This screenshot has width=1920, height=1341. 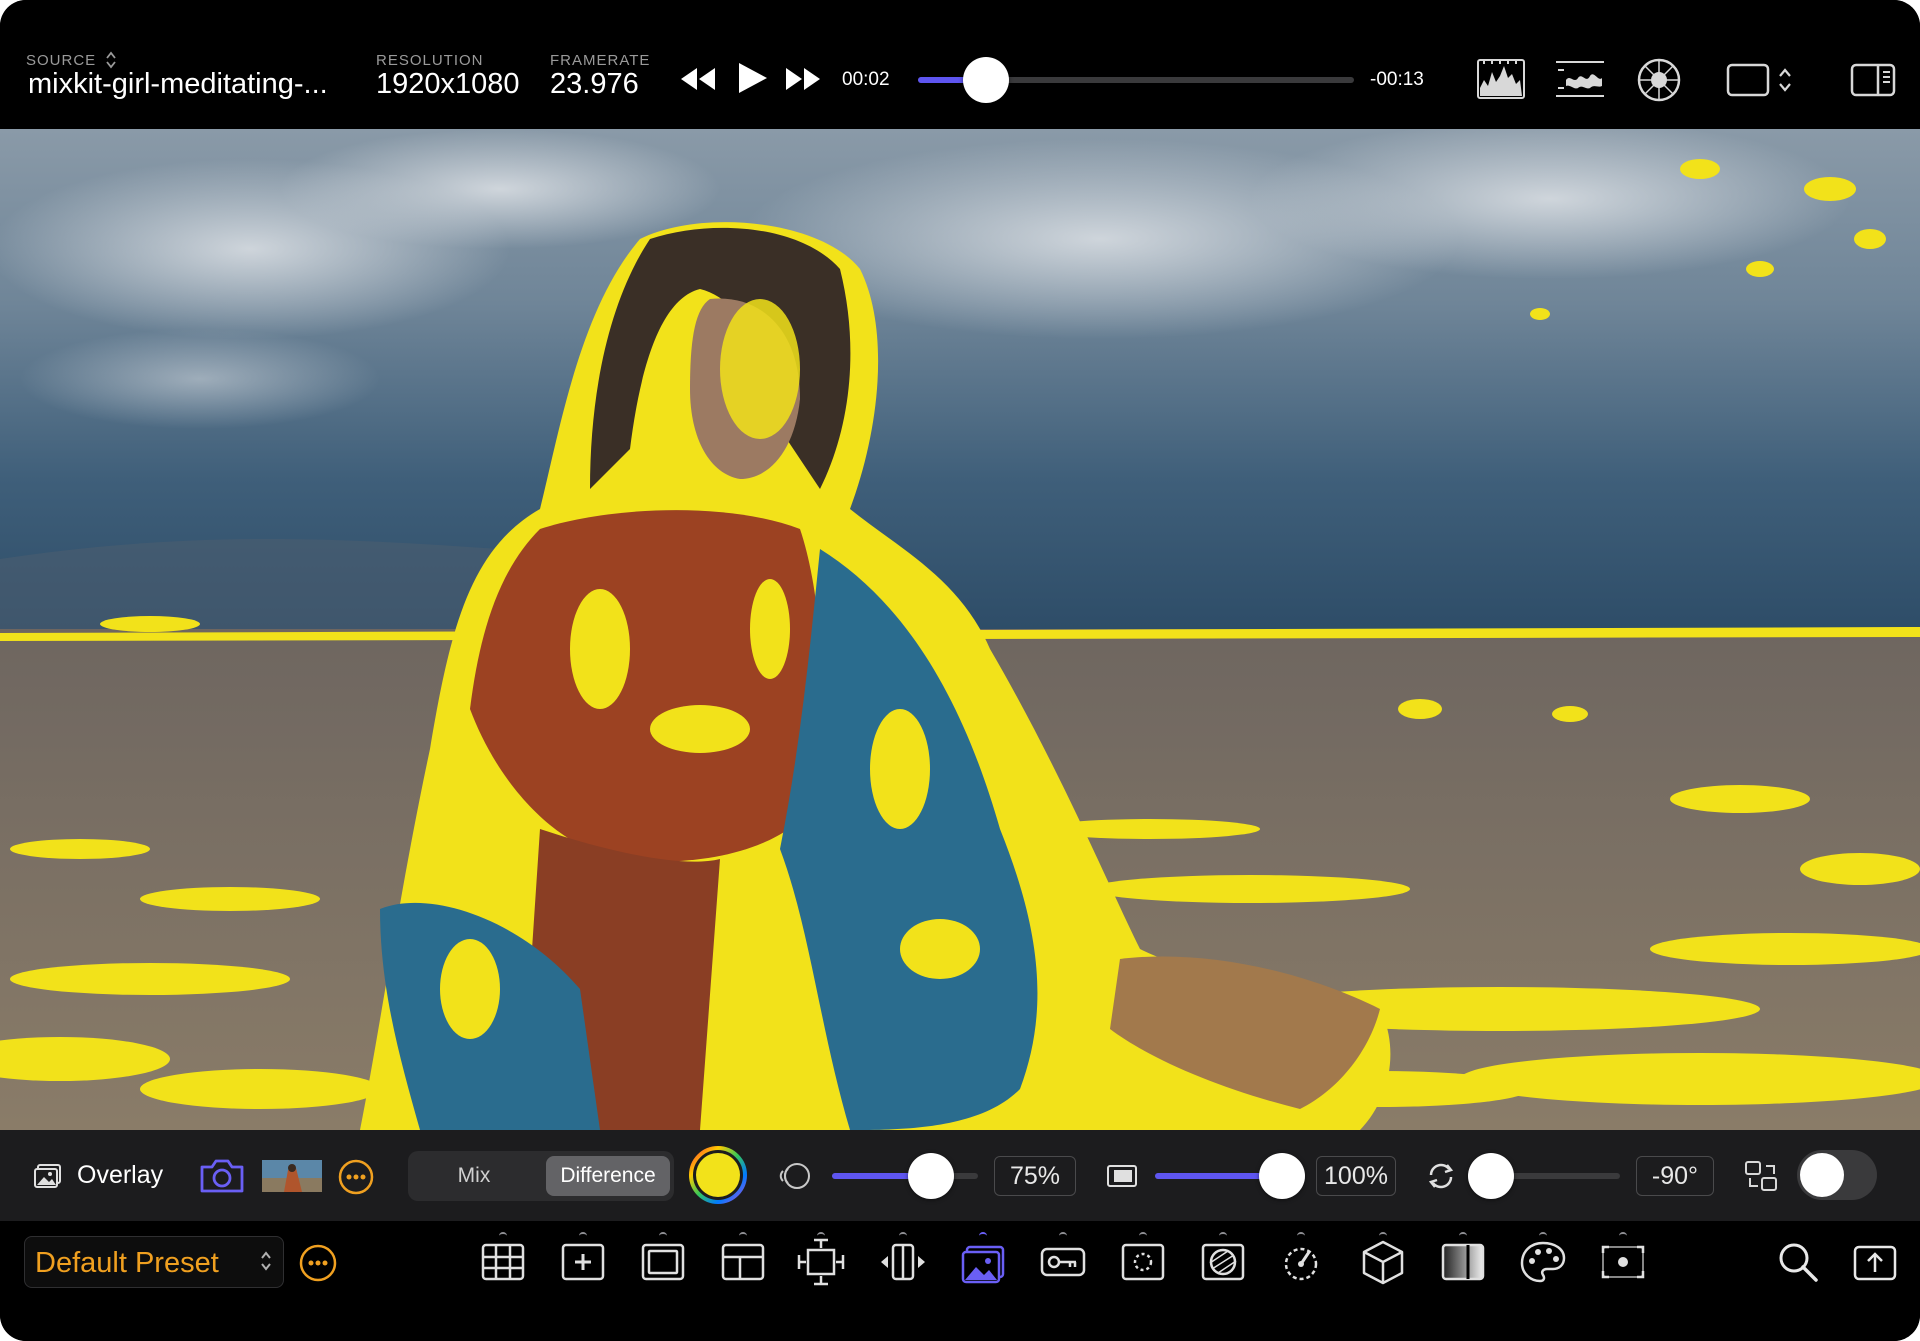 What do you see at coordinates (292, 1176) in the screenshot?
I see `overlay-thumbnail` at bounding box center [292, 1176].